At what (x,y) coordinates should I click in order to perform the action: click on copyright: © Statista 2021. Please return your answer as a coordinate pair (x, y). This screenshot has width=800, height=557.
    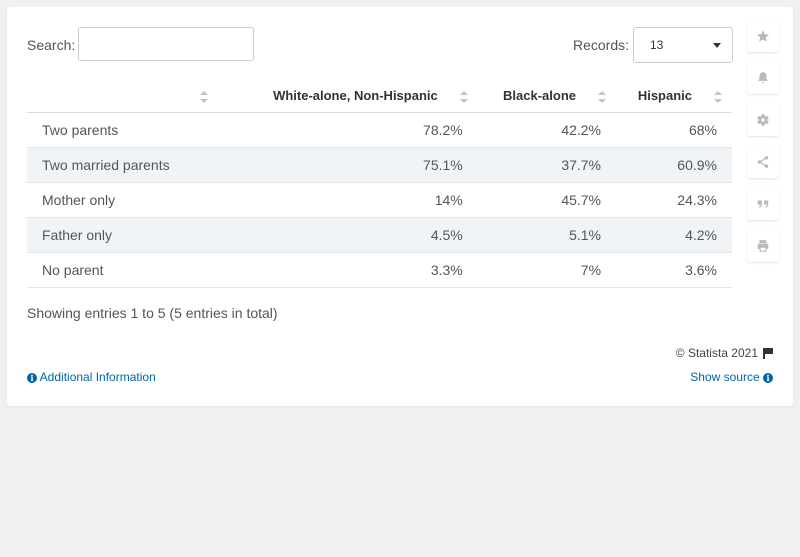
    Looking at the image, I should click on (724, 353).